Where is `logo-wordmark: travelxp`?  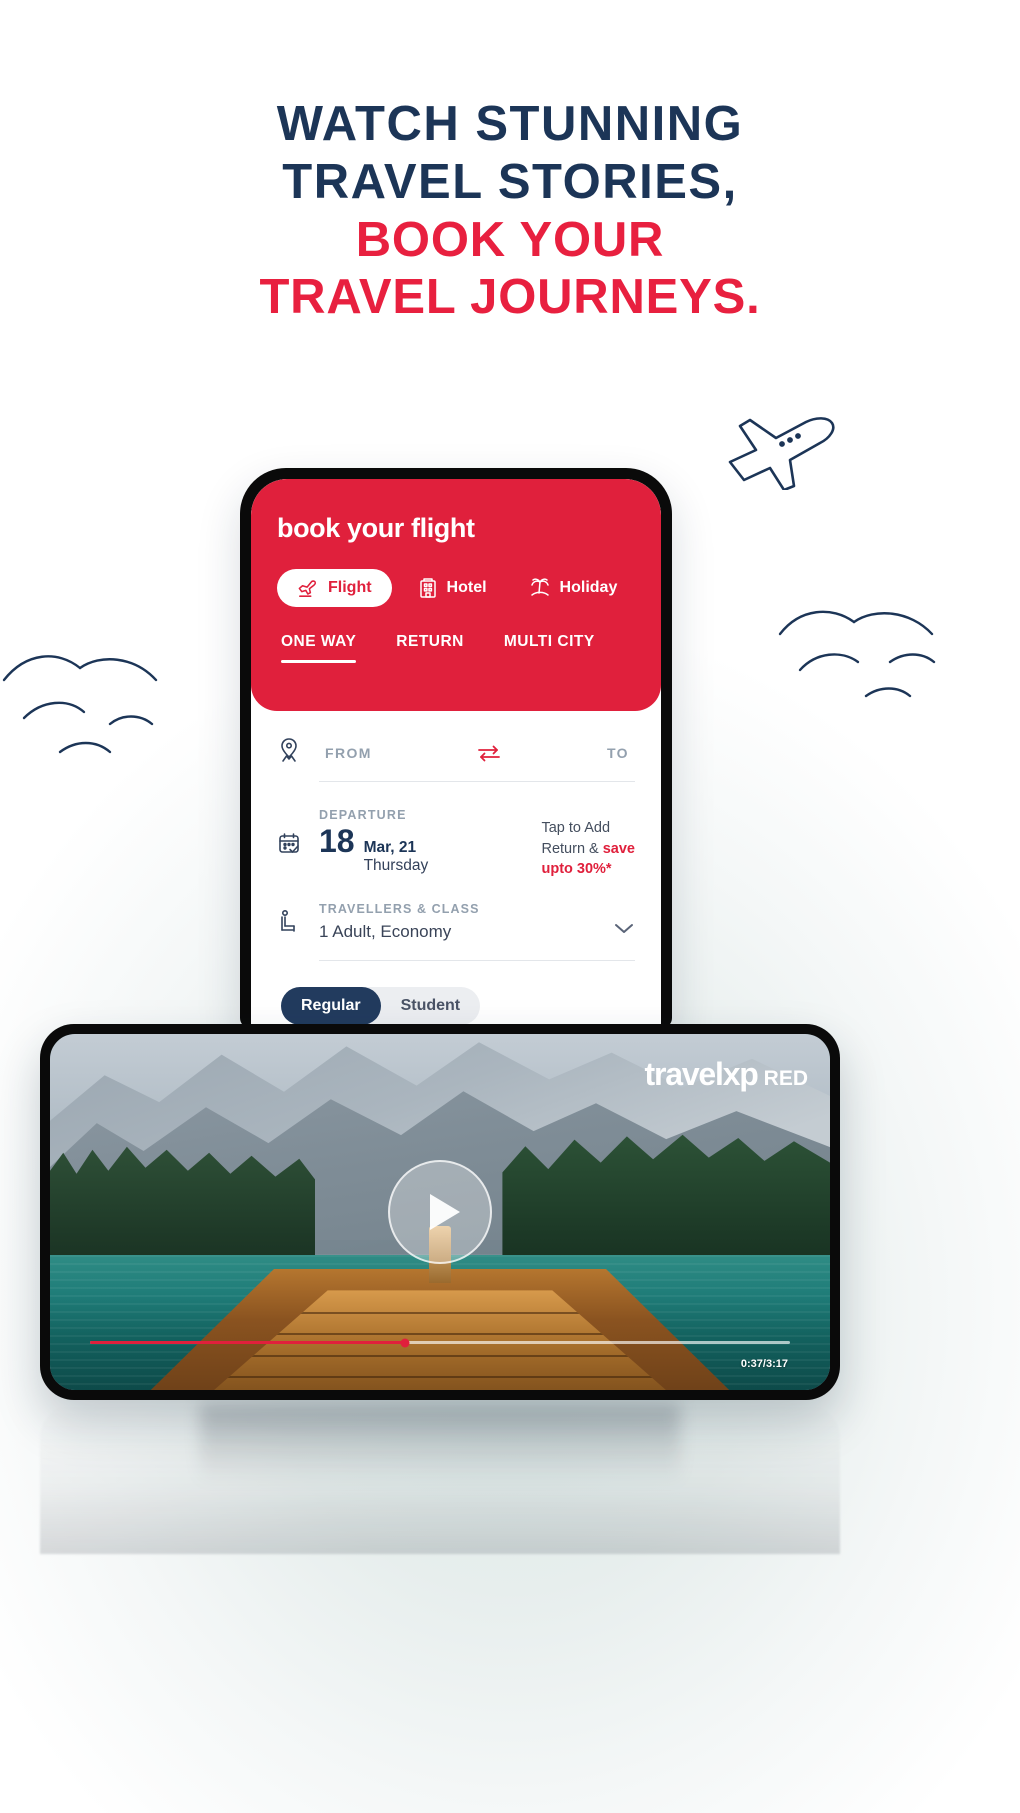 logo-wordmark: travelxp is located at coordinates (701, 1074).